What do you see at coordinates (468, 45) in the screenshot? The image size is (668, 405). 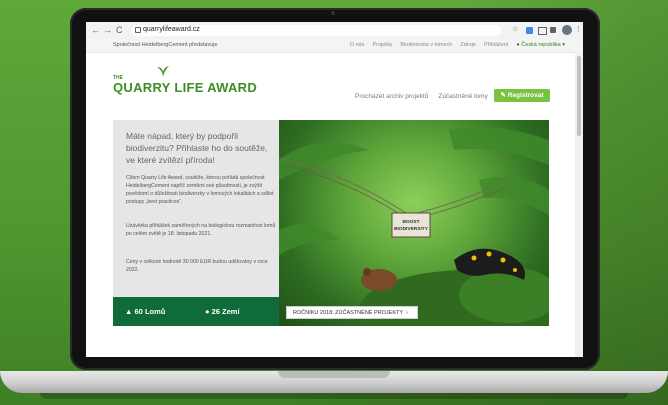 I see `link-resources: Zdroje` at bounding box center [468, 45].